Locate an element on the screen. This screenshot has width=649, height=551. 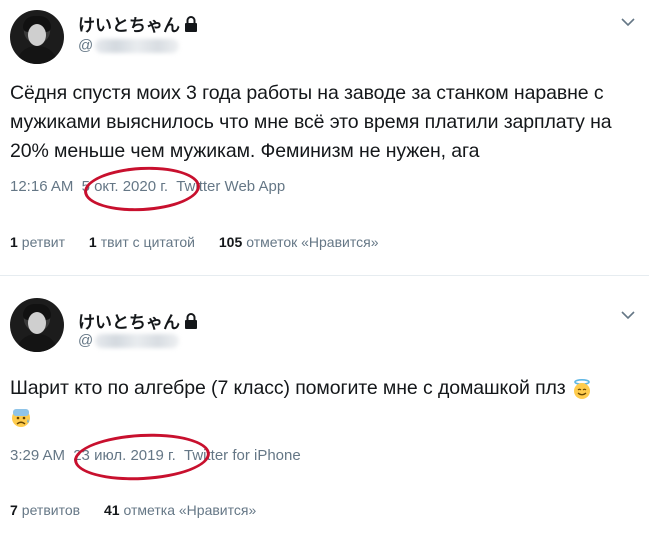
tweet-time: 3:29 AM is located at coordinates (37, 455).